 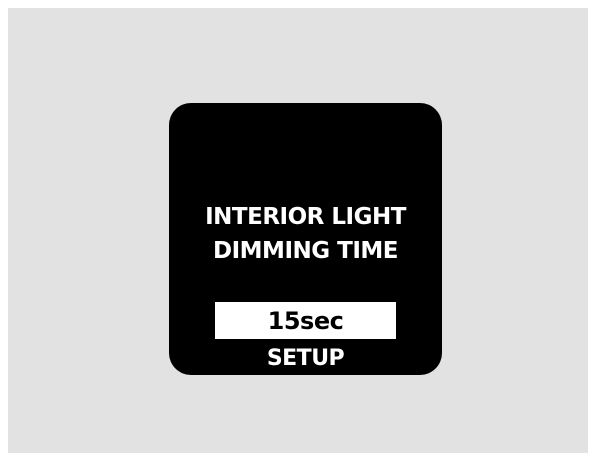 I want to click on setting-title-line-2: DIMMING TIME, so click(x=305, y=251).